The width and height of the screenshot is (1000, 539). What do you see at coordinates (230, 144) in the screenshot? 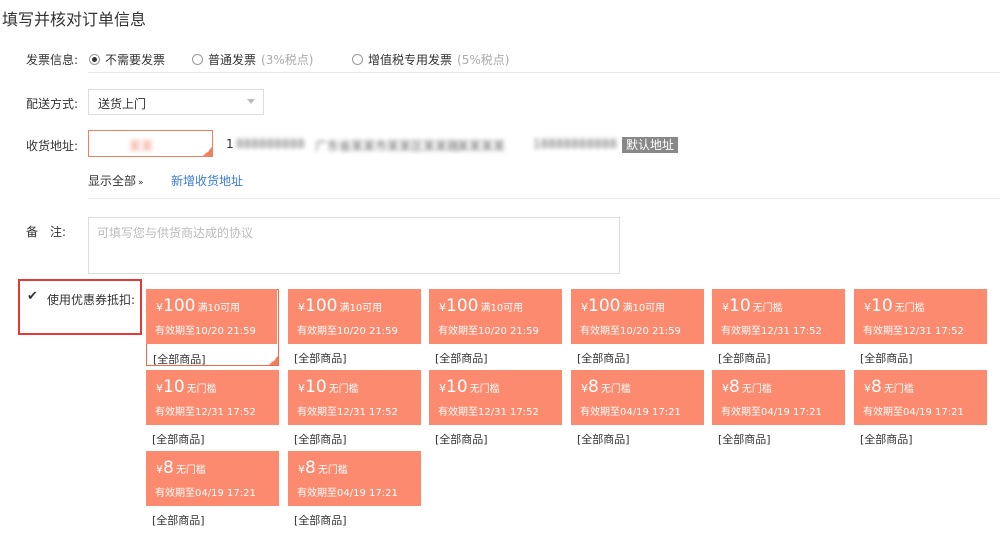
I see `address-blurred-1: 1` at bounding box center [230, 144].